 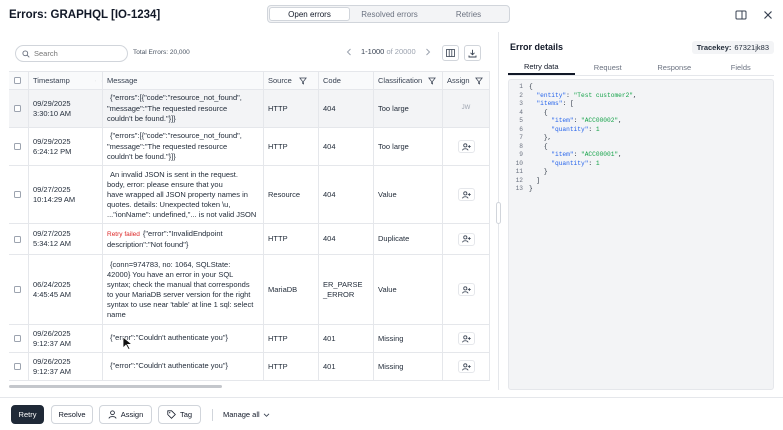 I want to click on message-text: {"error":"Couldn't authenticate you"}, so click(x=169, y=366).